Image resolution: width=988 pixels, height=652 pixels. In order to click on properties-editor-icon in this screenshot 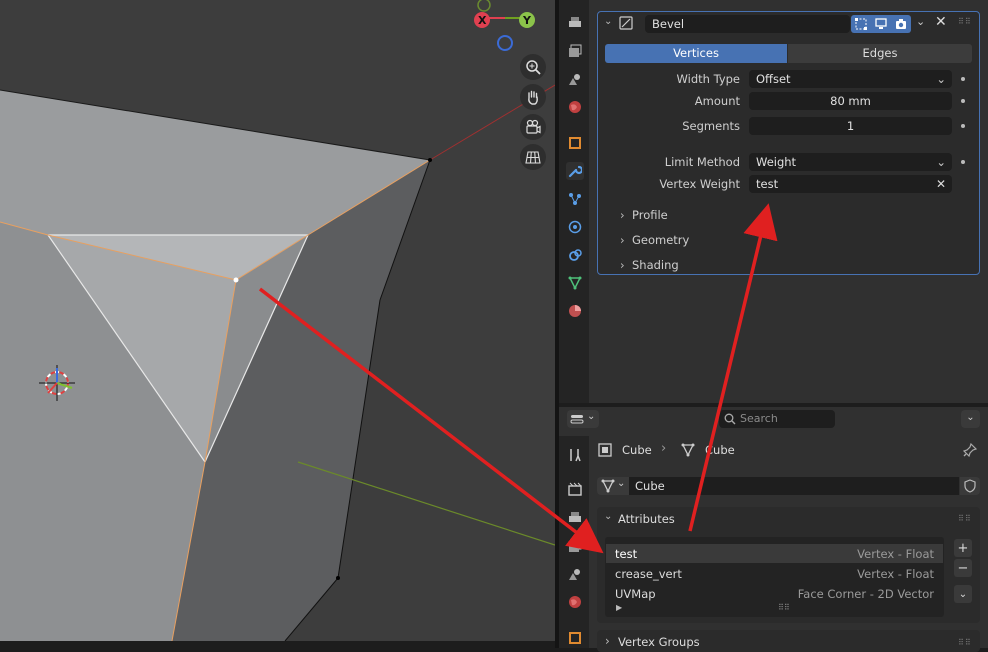, I will do `click(577, 419)`.